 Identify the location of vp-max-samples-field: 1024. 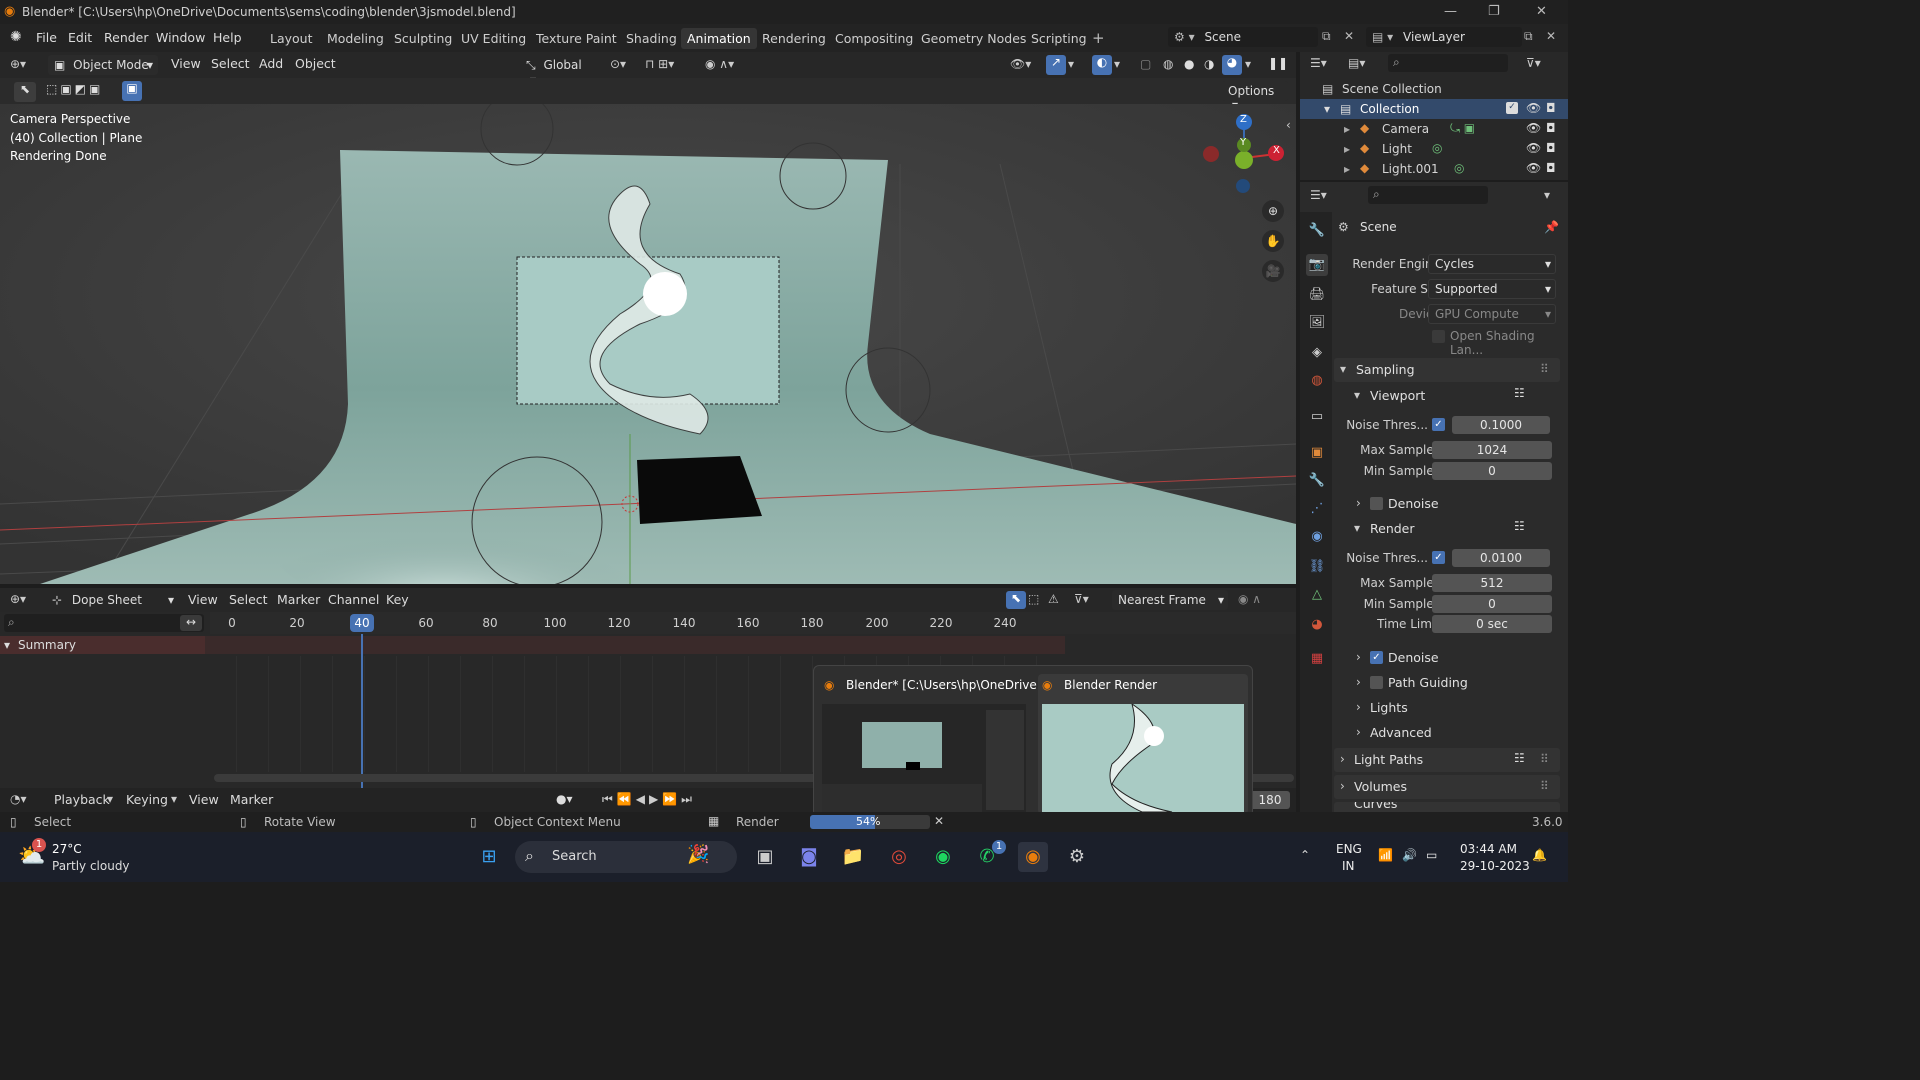
(1492, 450).